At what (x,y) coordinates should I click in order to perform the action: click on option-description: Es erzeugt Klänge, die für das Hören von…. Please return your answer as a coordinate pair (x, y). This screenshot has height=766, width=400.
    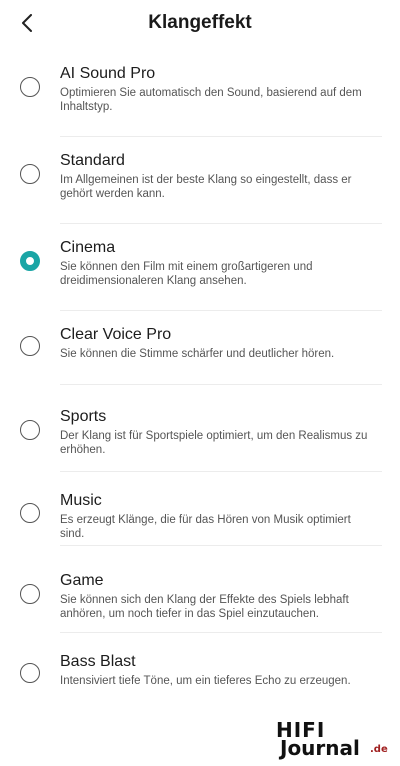
    Looking at the image, I should click on (205, 527).